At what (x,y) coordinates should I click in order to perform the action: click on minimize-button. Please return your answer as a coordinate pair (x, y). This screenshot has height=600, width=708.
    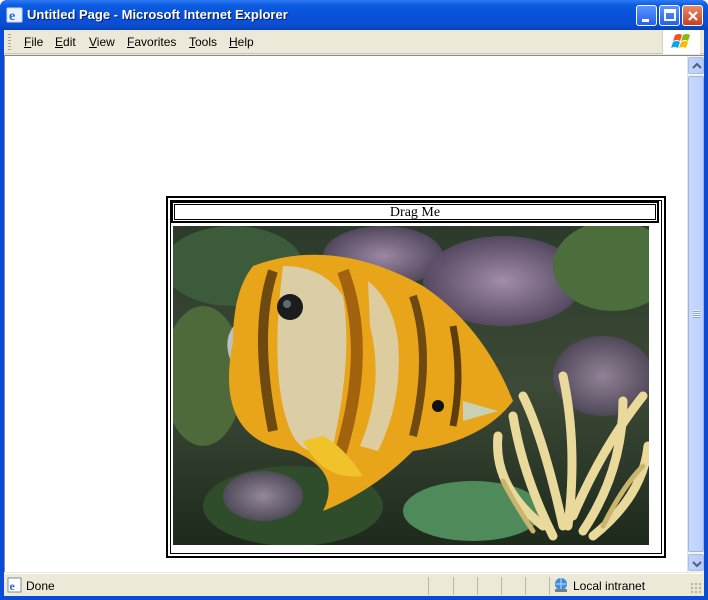
    Looking at the image, I should click on (646, 15).